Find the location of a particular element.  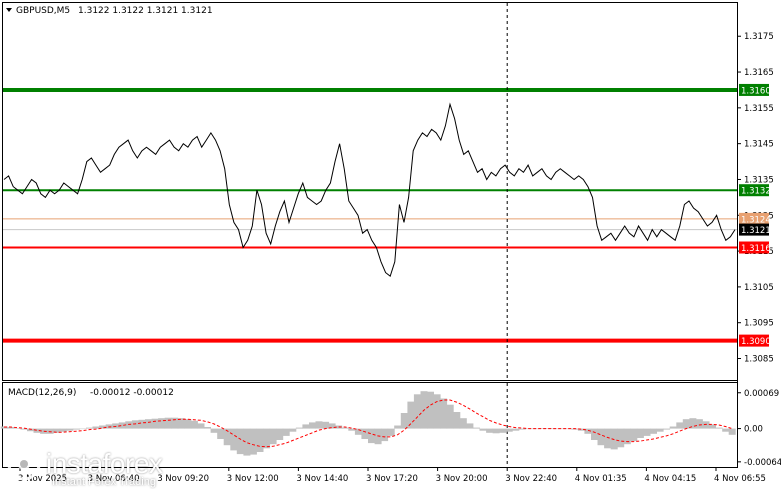

time-tick-label: 3 Nov 22:40 is located at coordinates (531, 479).